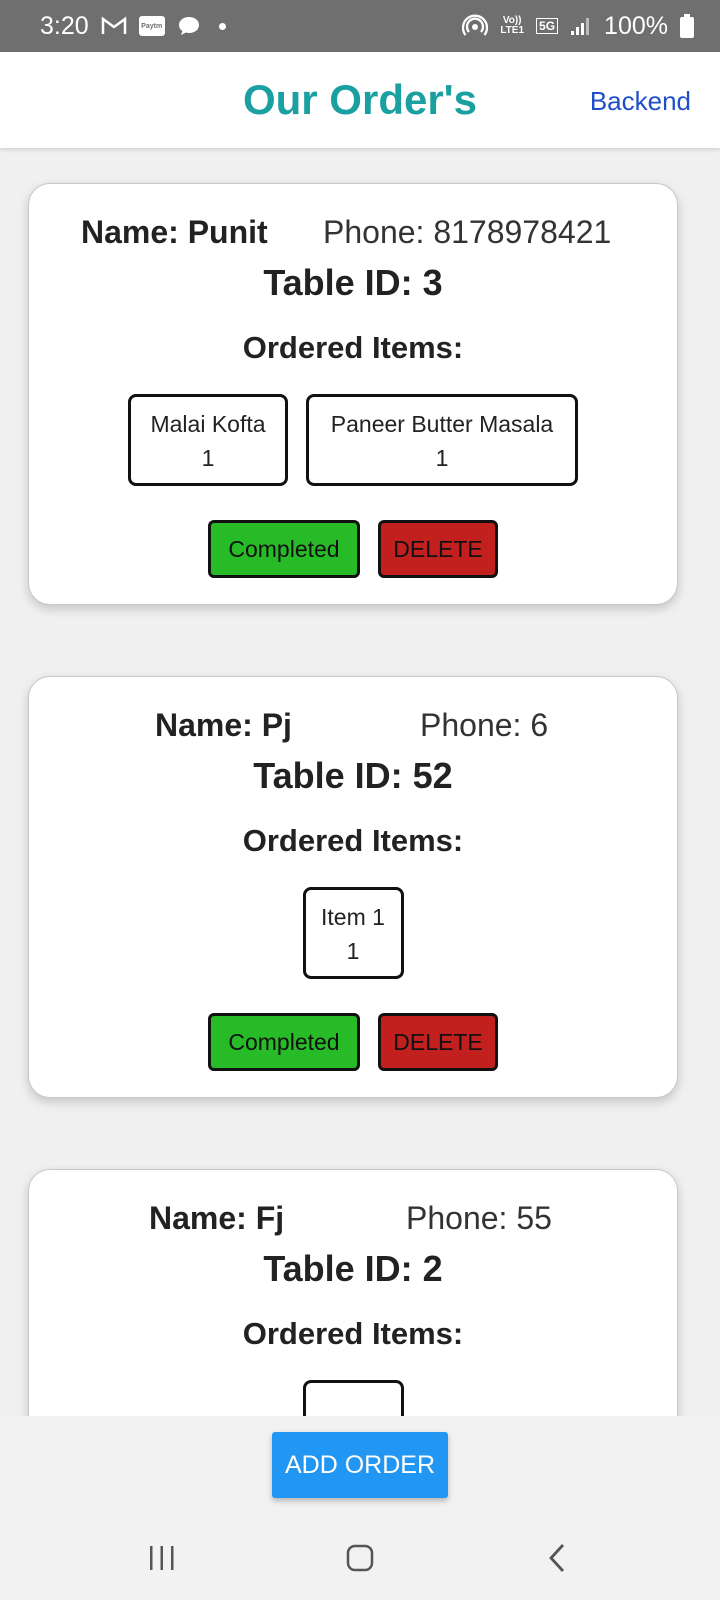  Describe the element at coordinates (479, 1218) in the screenshot. I see `customer-phone: Phone: 55` at that location.